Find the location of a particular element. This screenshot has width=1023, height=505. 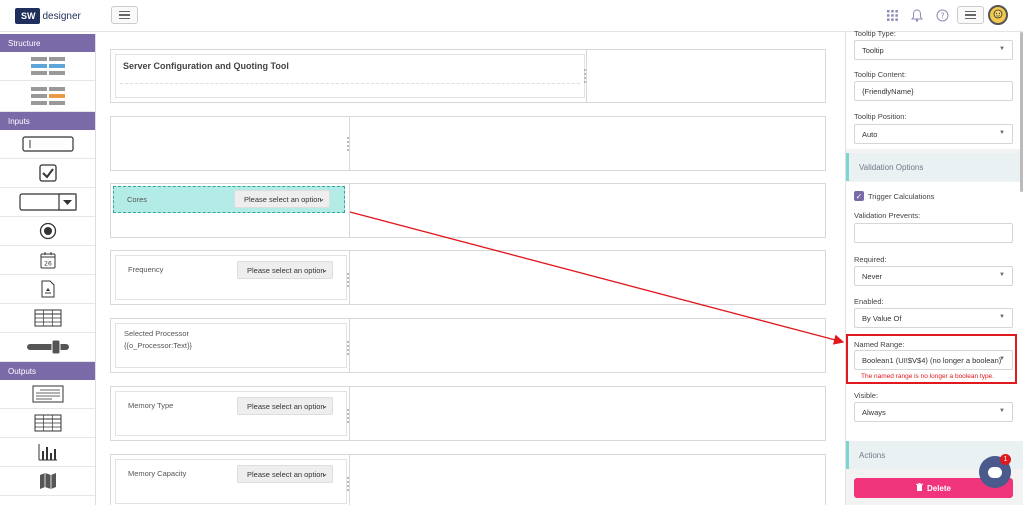

canvas-row-processor: Selected Processor {{o_Processor:Text}} is located at coordinates (468, 345).